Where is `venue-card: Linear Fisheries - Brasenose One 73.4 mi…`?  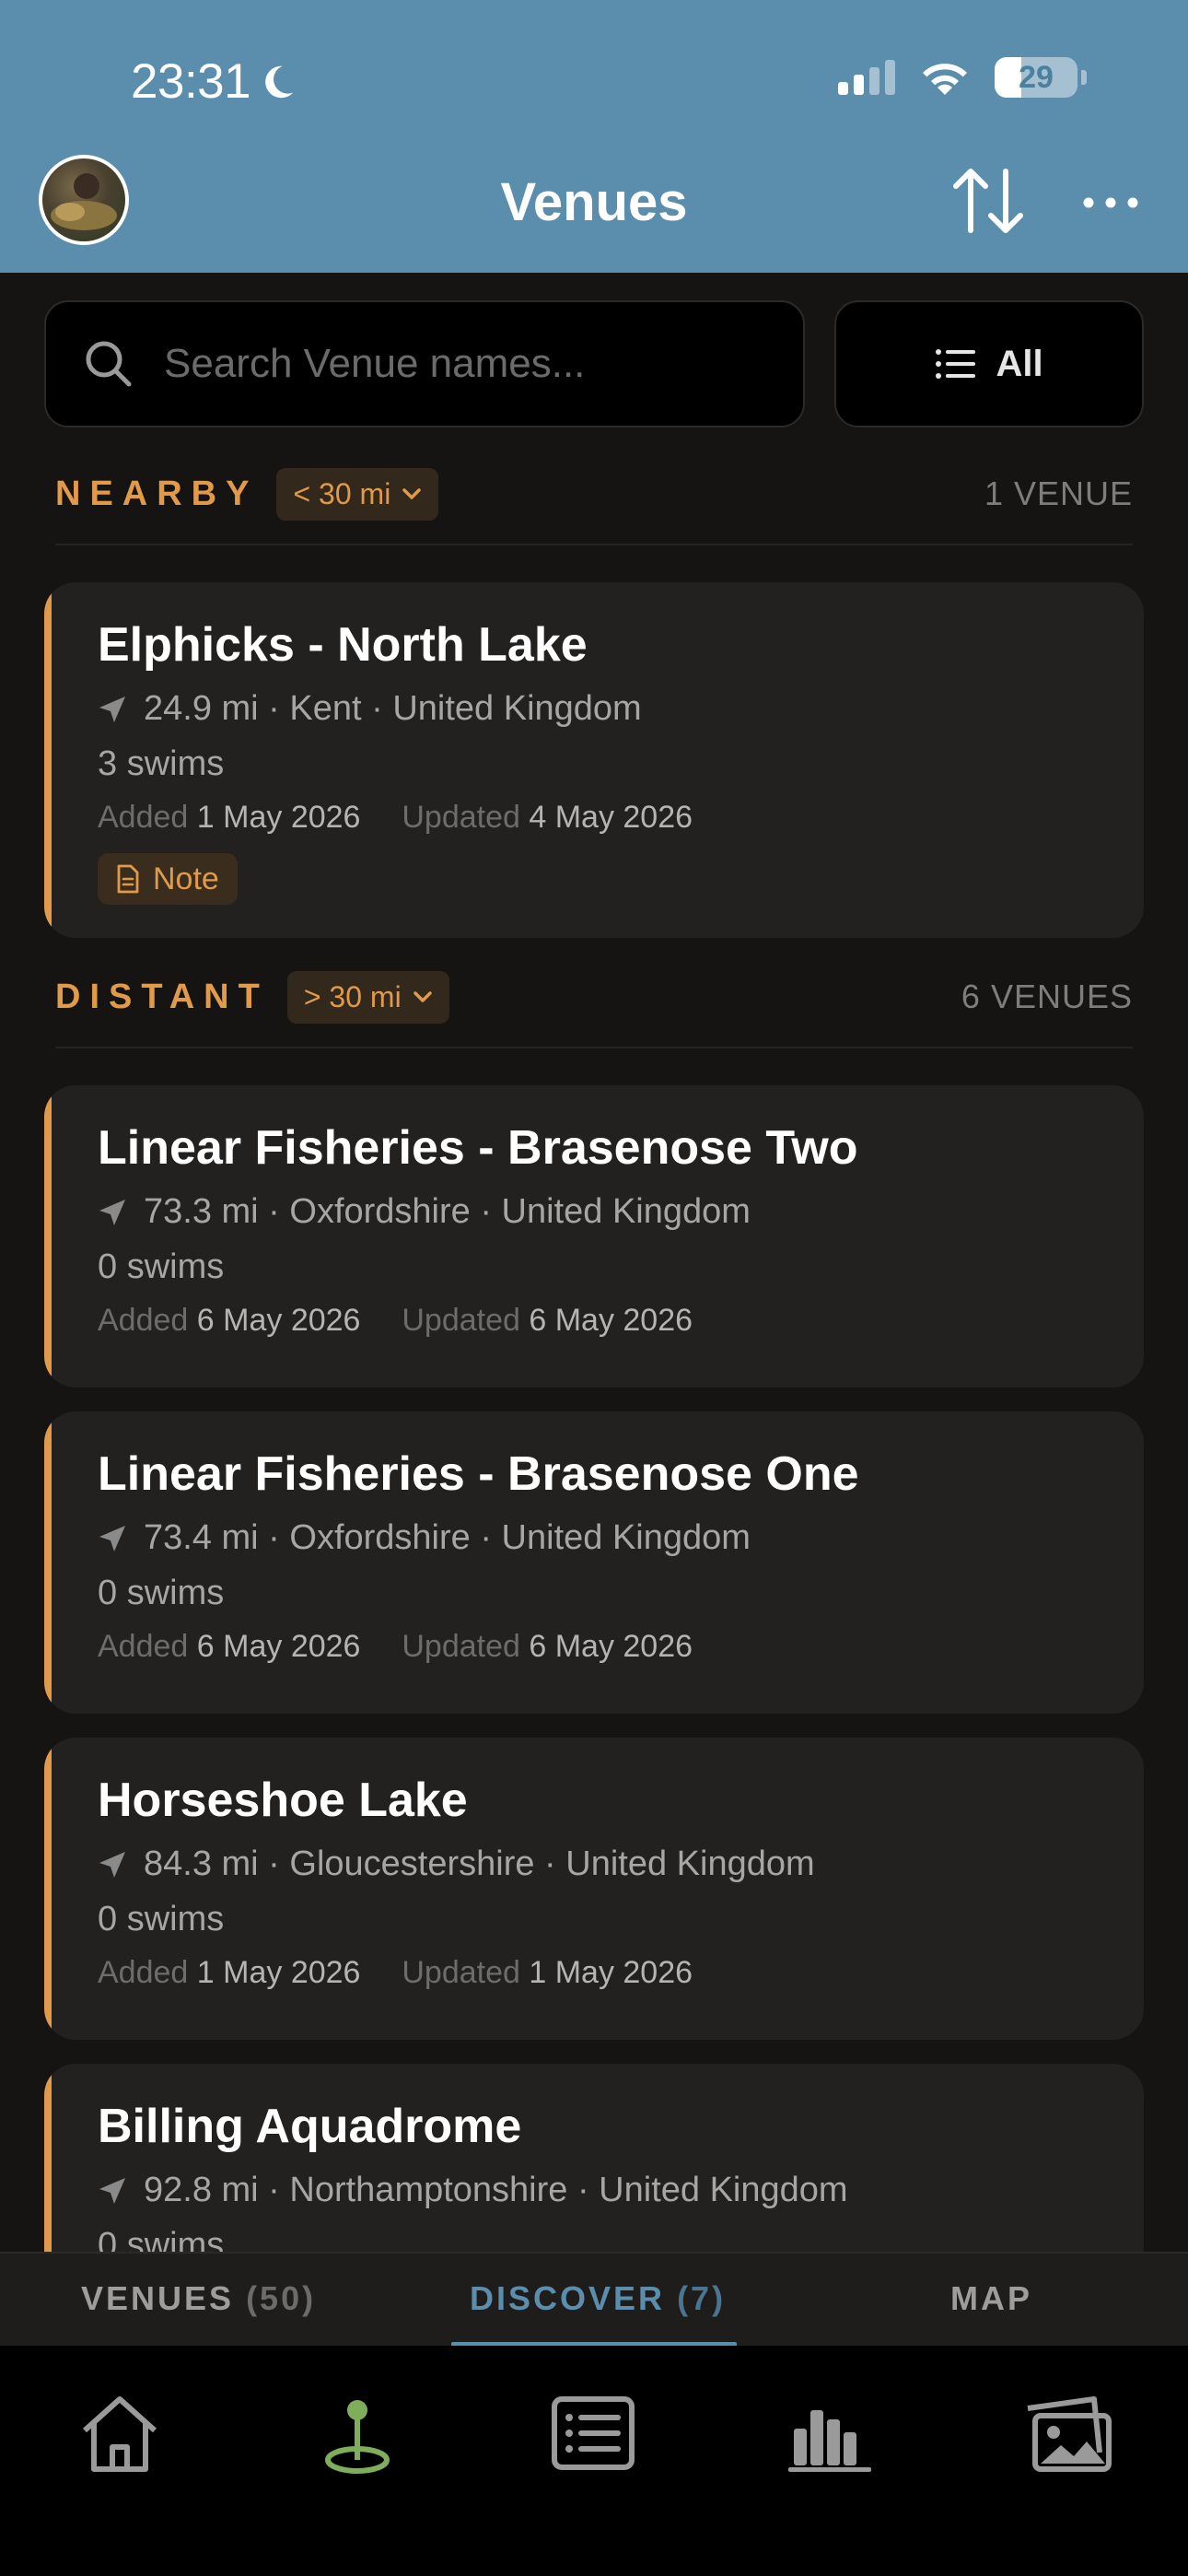 venue-card: Linear Fisheries - Brasenose One 73.4 mi… is located at coordinates (594, 1562).